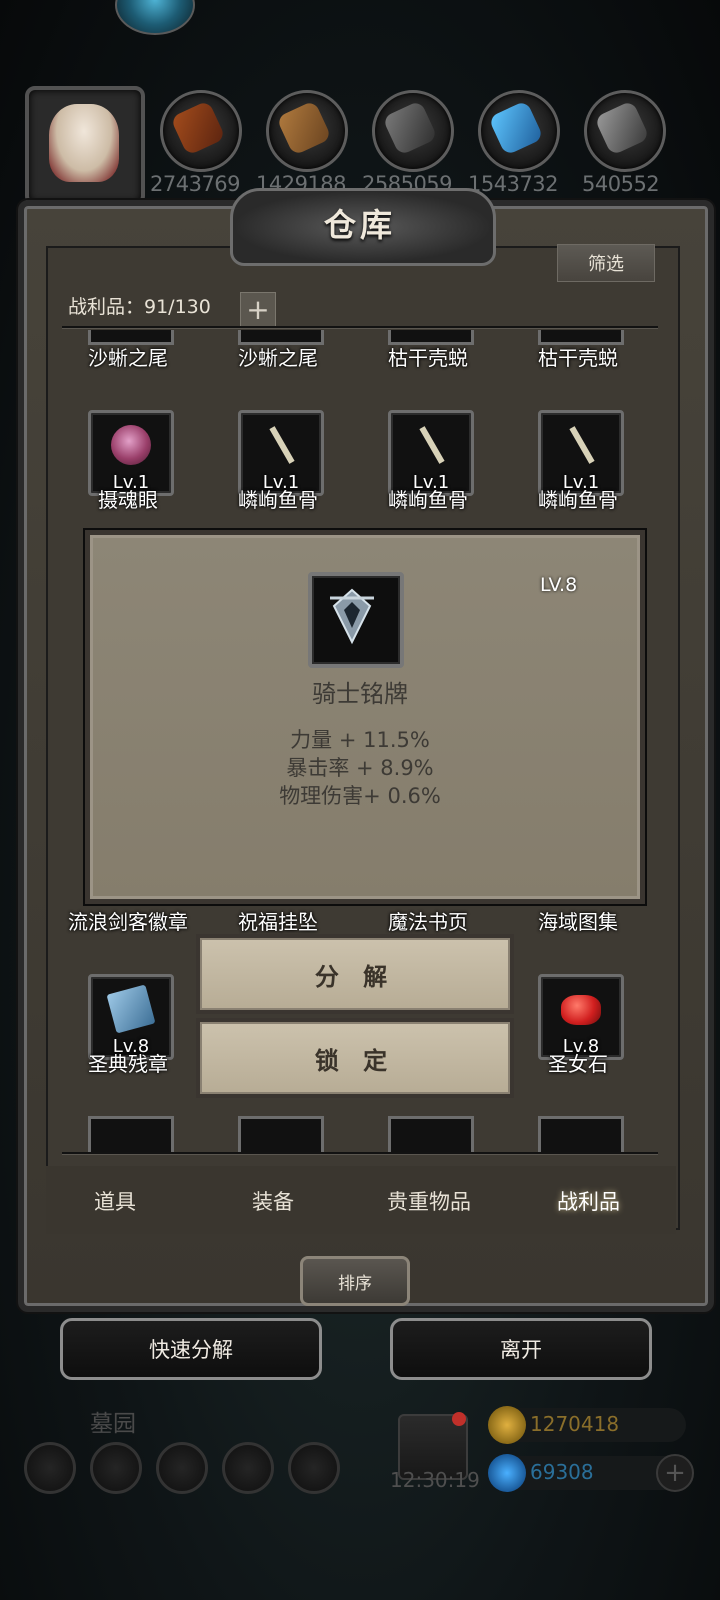 The height and width of the screenshot is (1600, 720). I want to click on rabbit-character-icon, so click(84, 143).